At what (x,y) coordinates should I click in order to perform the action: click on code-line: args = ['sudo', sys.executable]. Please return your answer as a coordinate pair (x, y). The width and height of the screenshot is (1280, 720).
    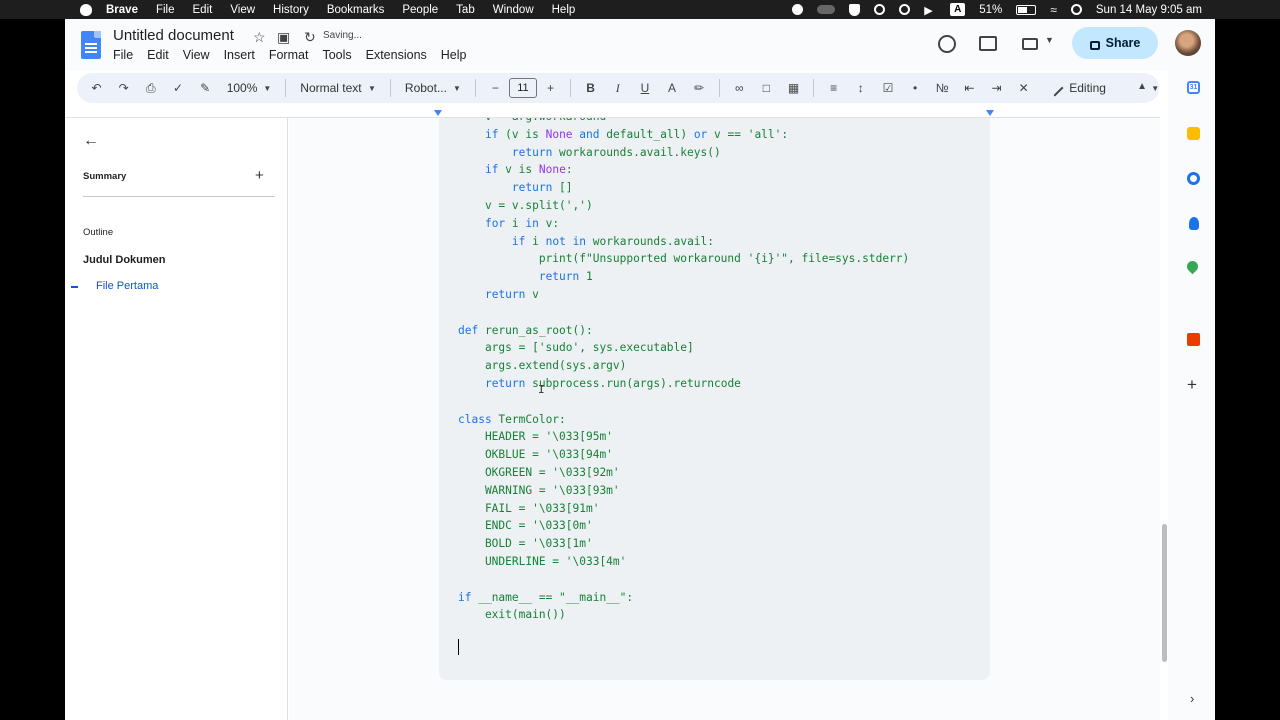
    Looking at the image, I should click on (683, 348).